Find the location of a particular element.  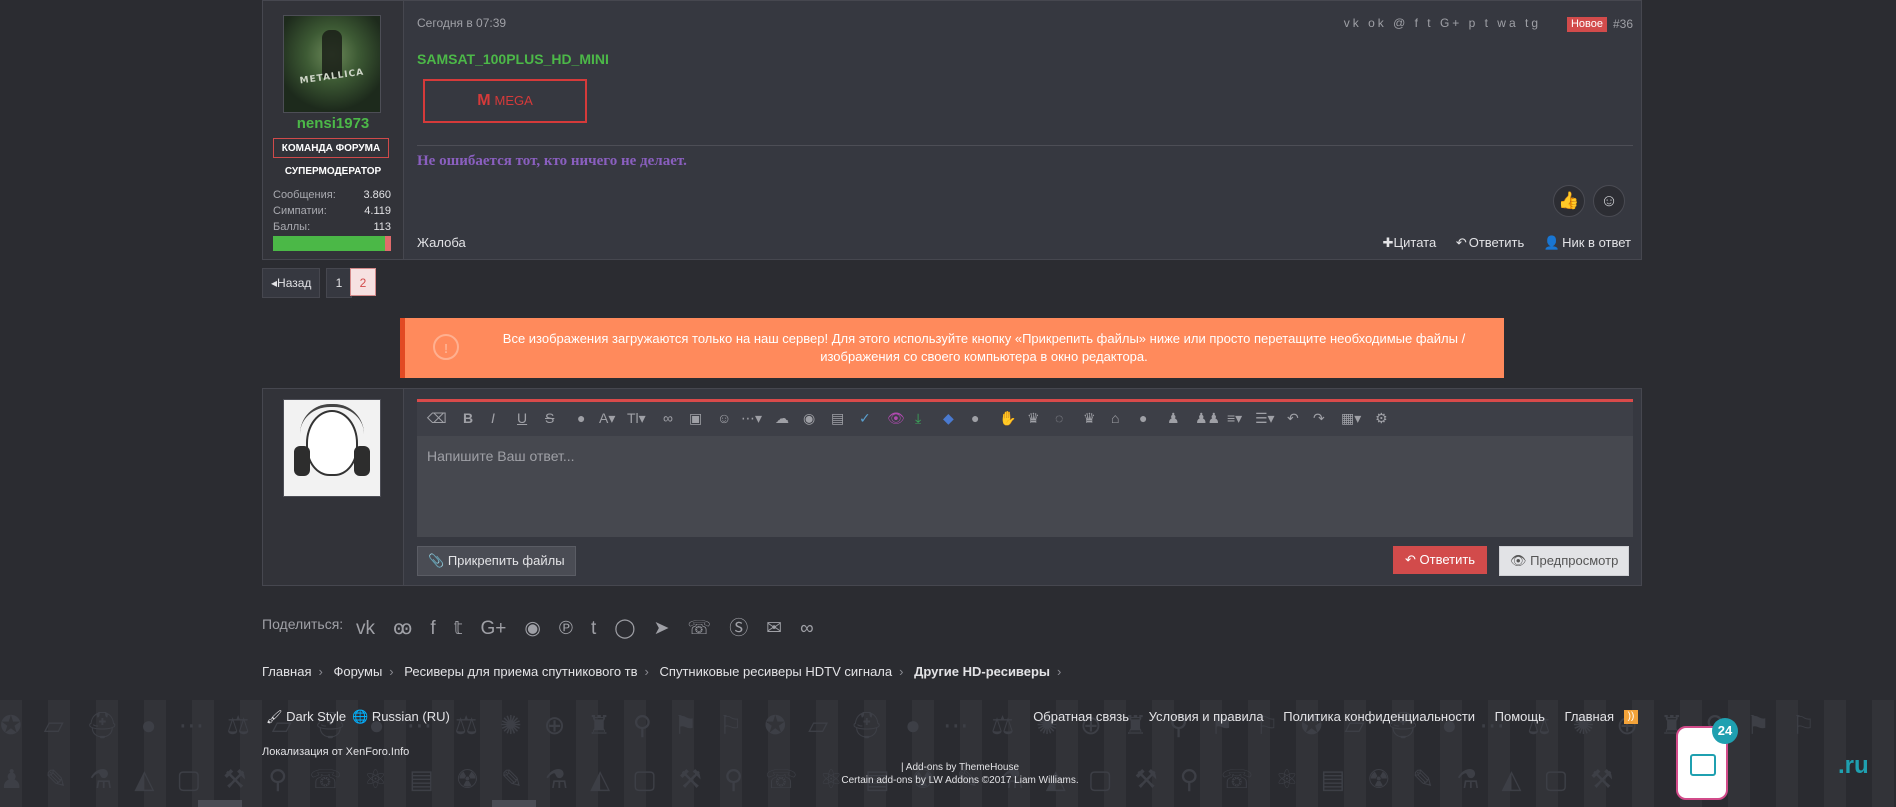

list-icon: ☰▾ is located at coordinates (1265, 418).